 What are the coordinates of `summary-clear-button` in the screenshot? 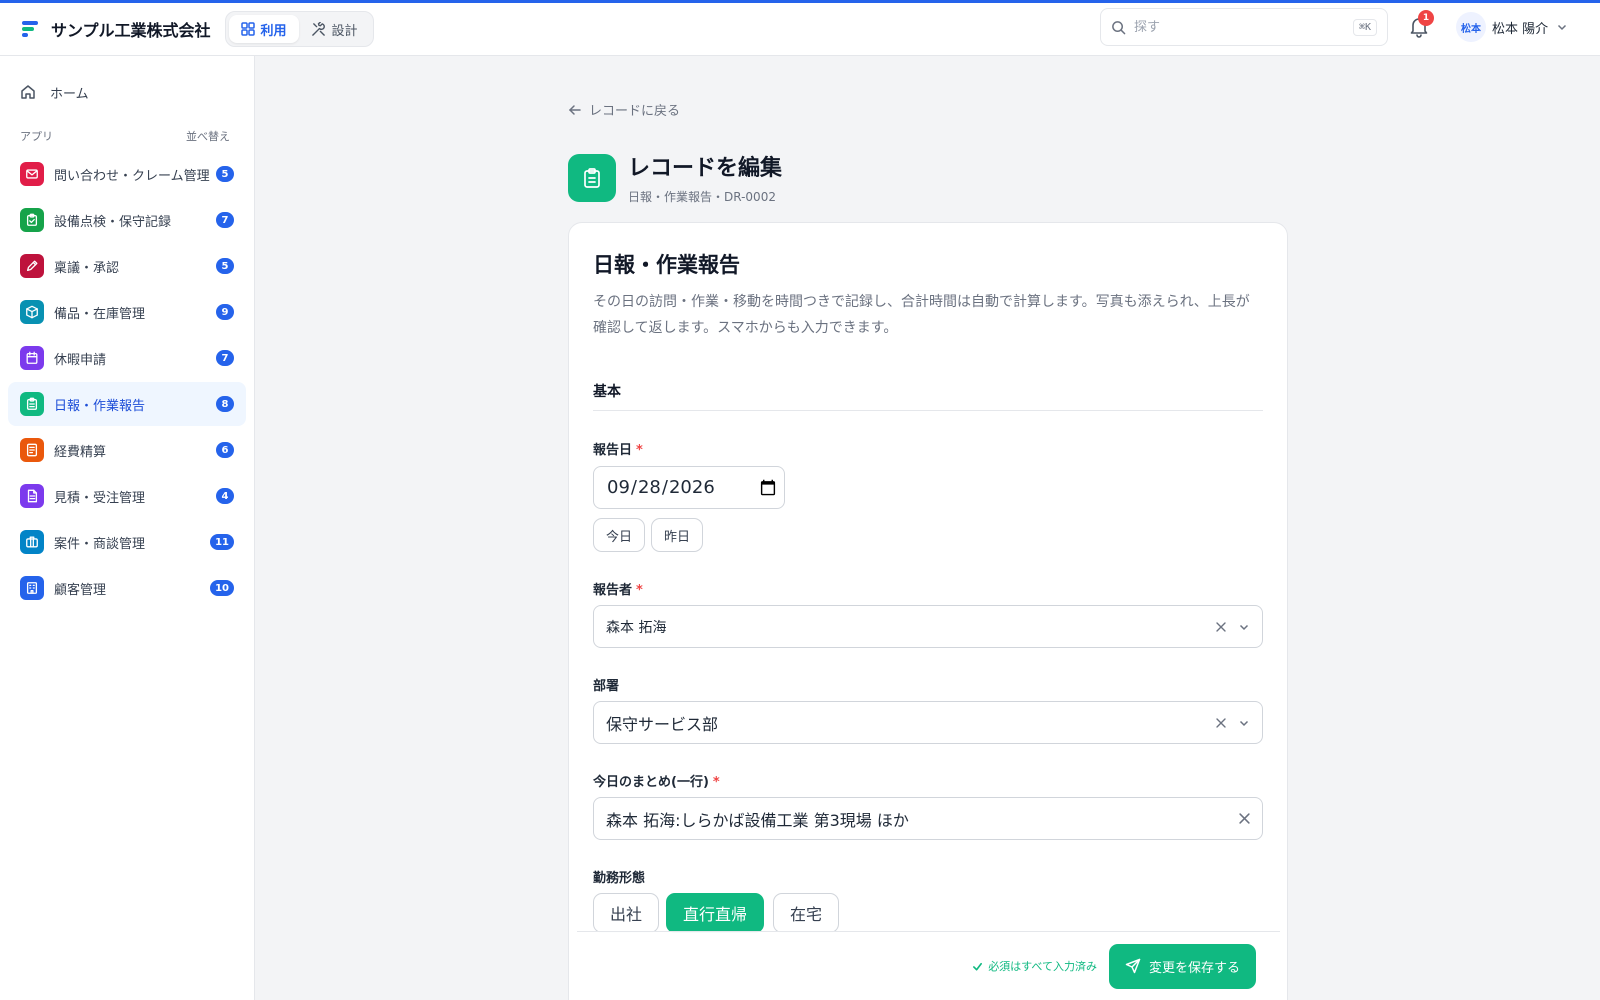 It's located at (1244, 818).